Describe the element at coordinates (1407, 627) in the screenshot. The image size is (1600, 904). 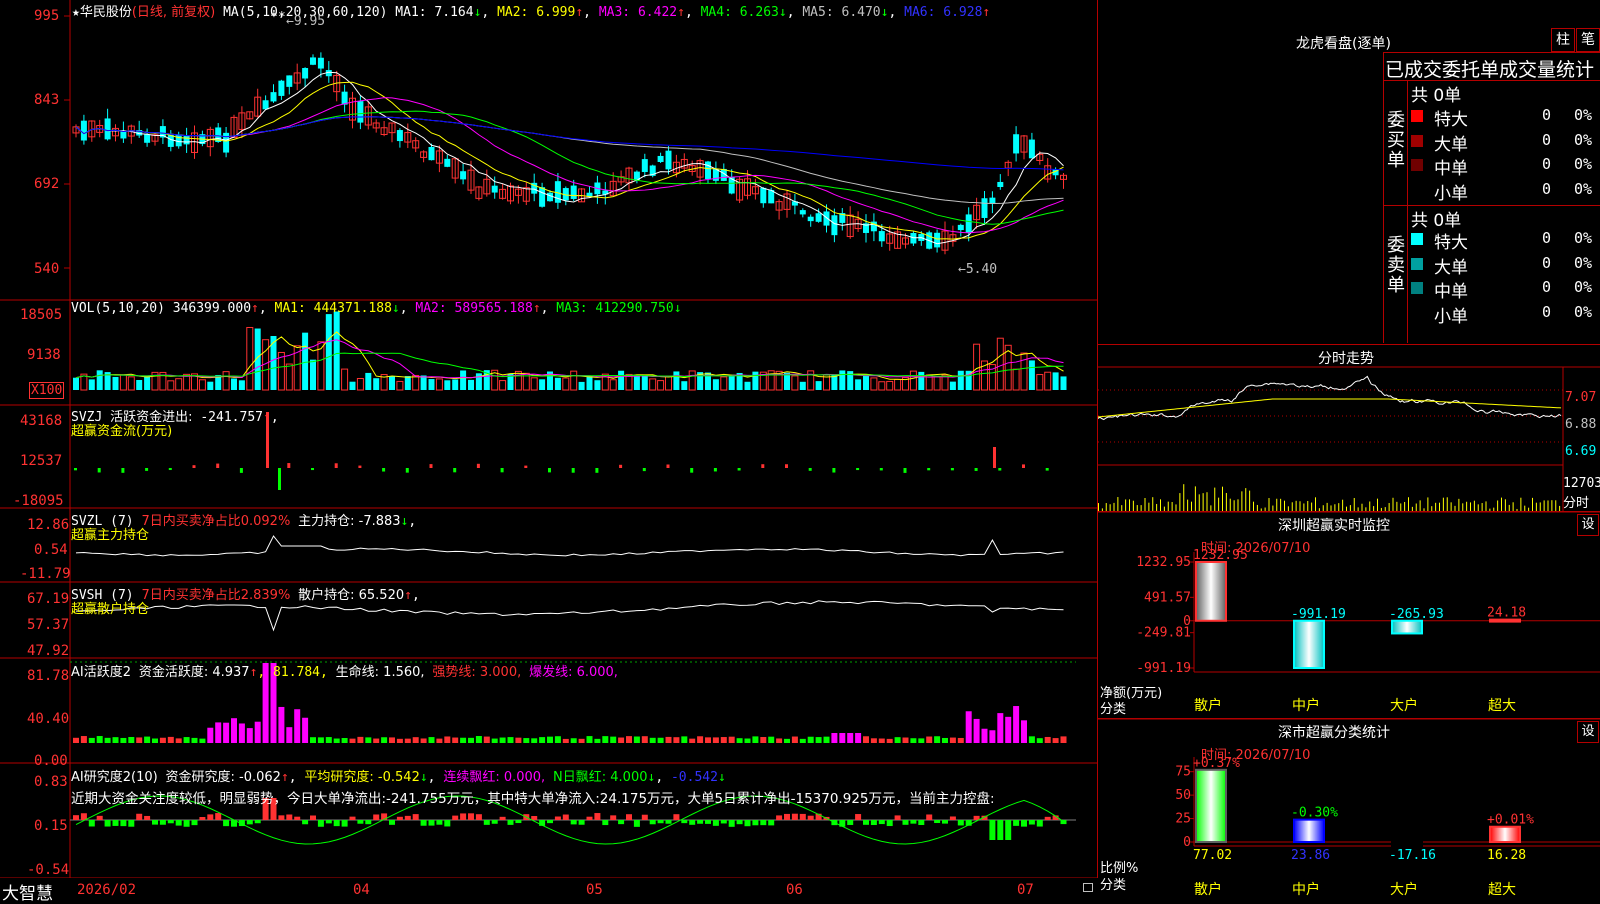
I see `category-bar` at that location.